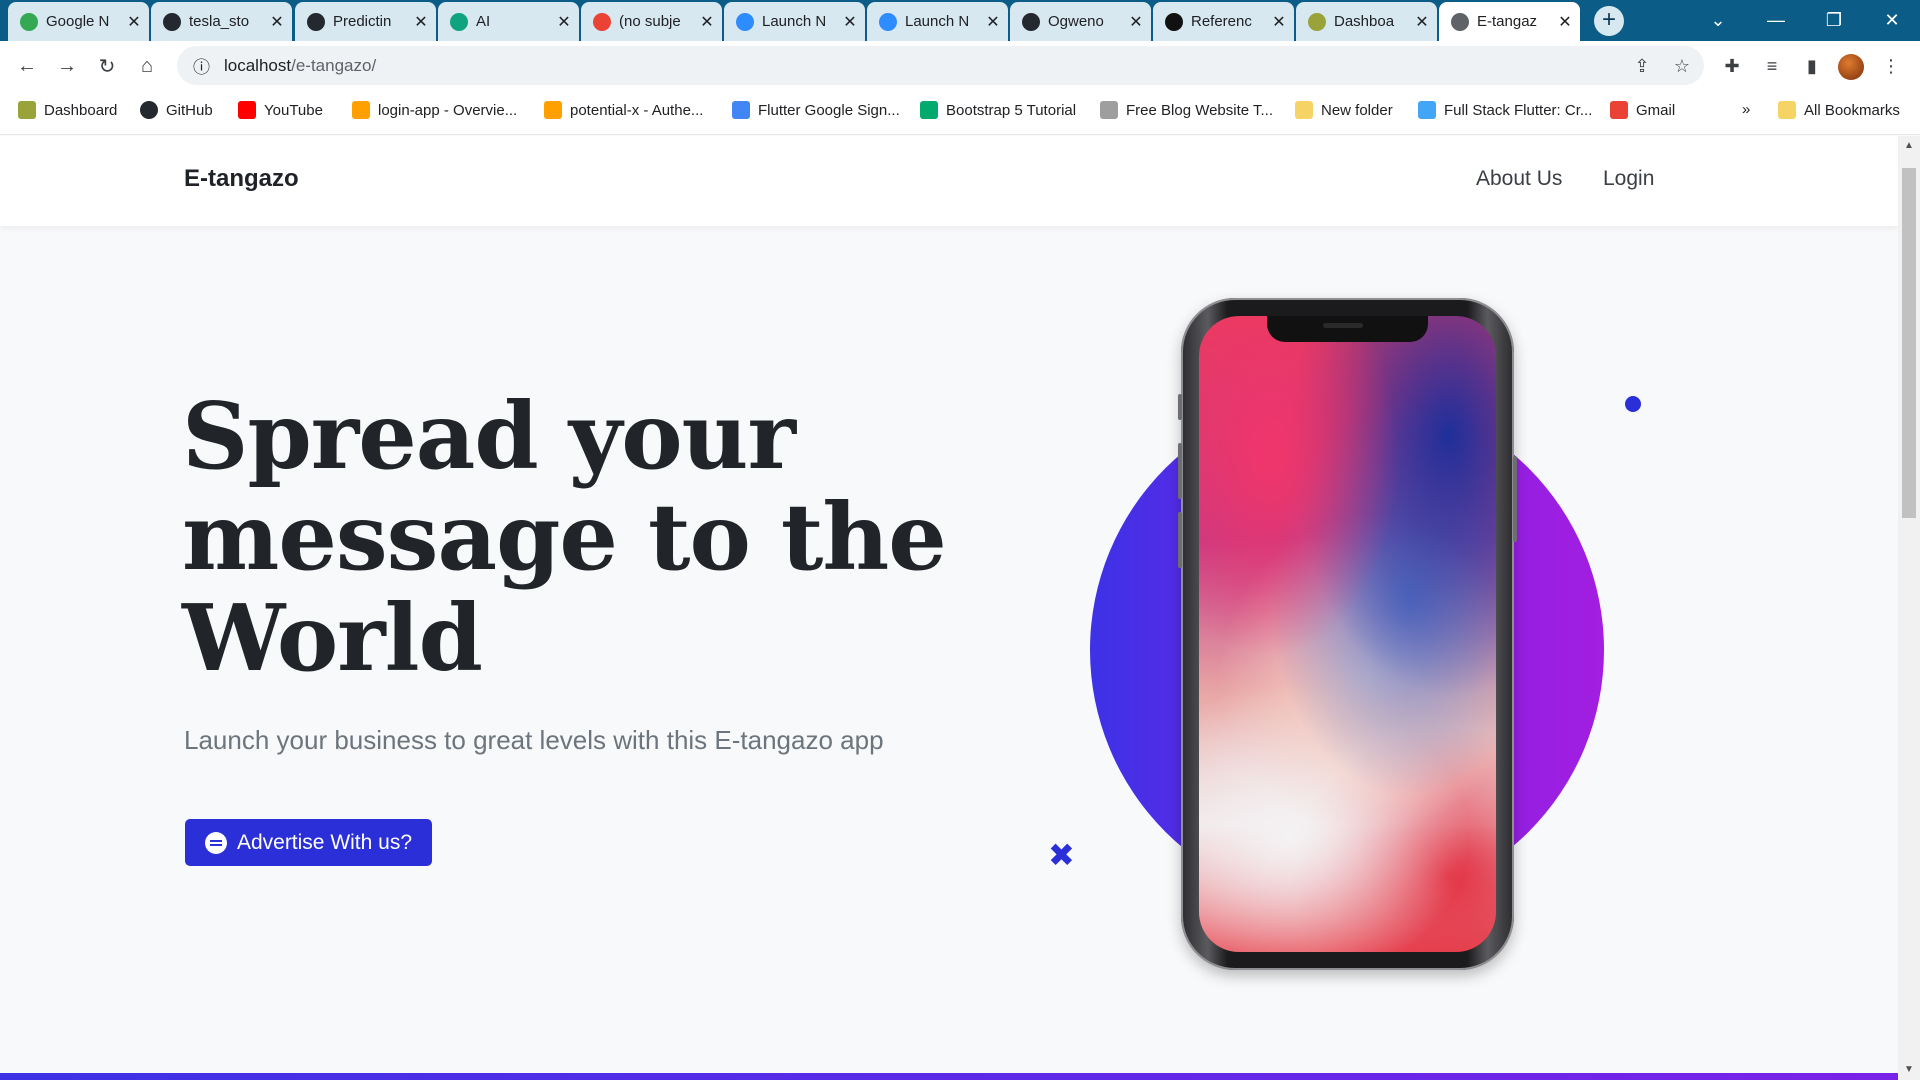  Describe the element at coordinates (1812, 66) in the screenshot. I see `side-panel-icon: ▮` at that location.